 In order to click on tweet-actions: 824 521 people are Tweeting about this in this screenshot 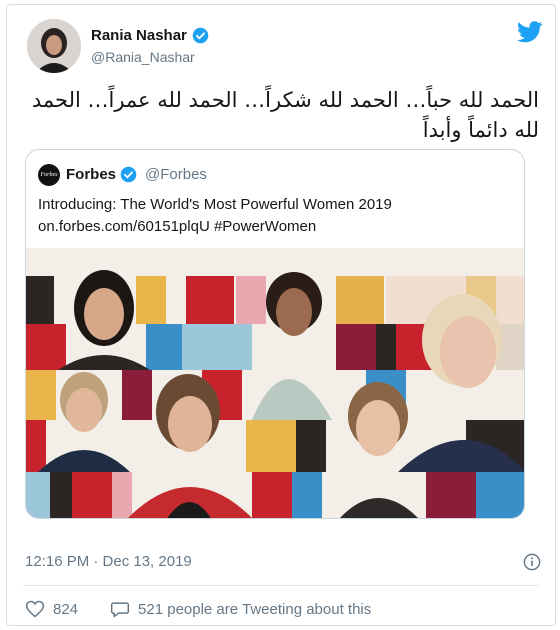, I will do `click(198, 609)`.